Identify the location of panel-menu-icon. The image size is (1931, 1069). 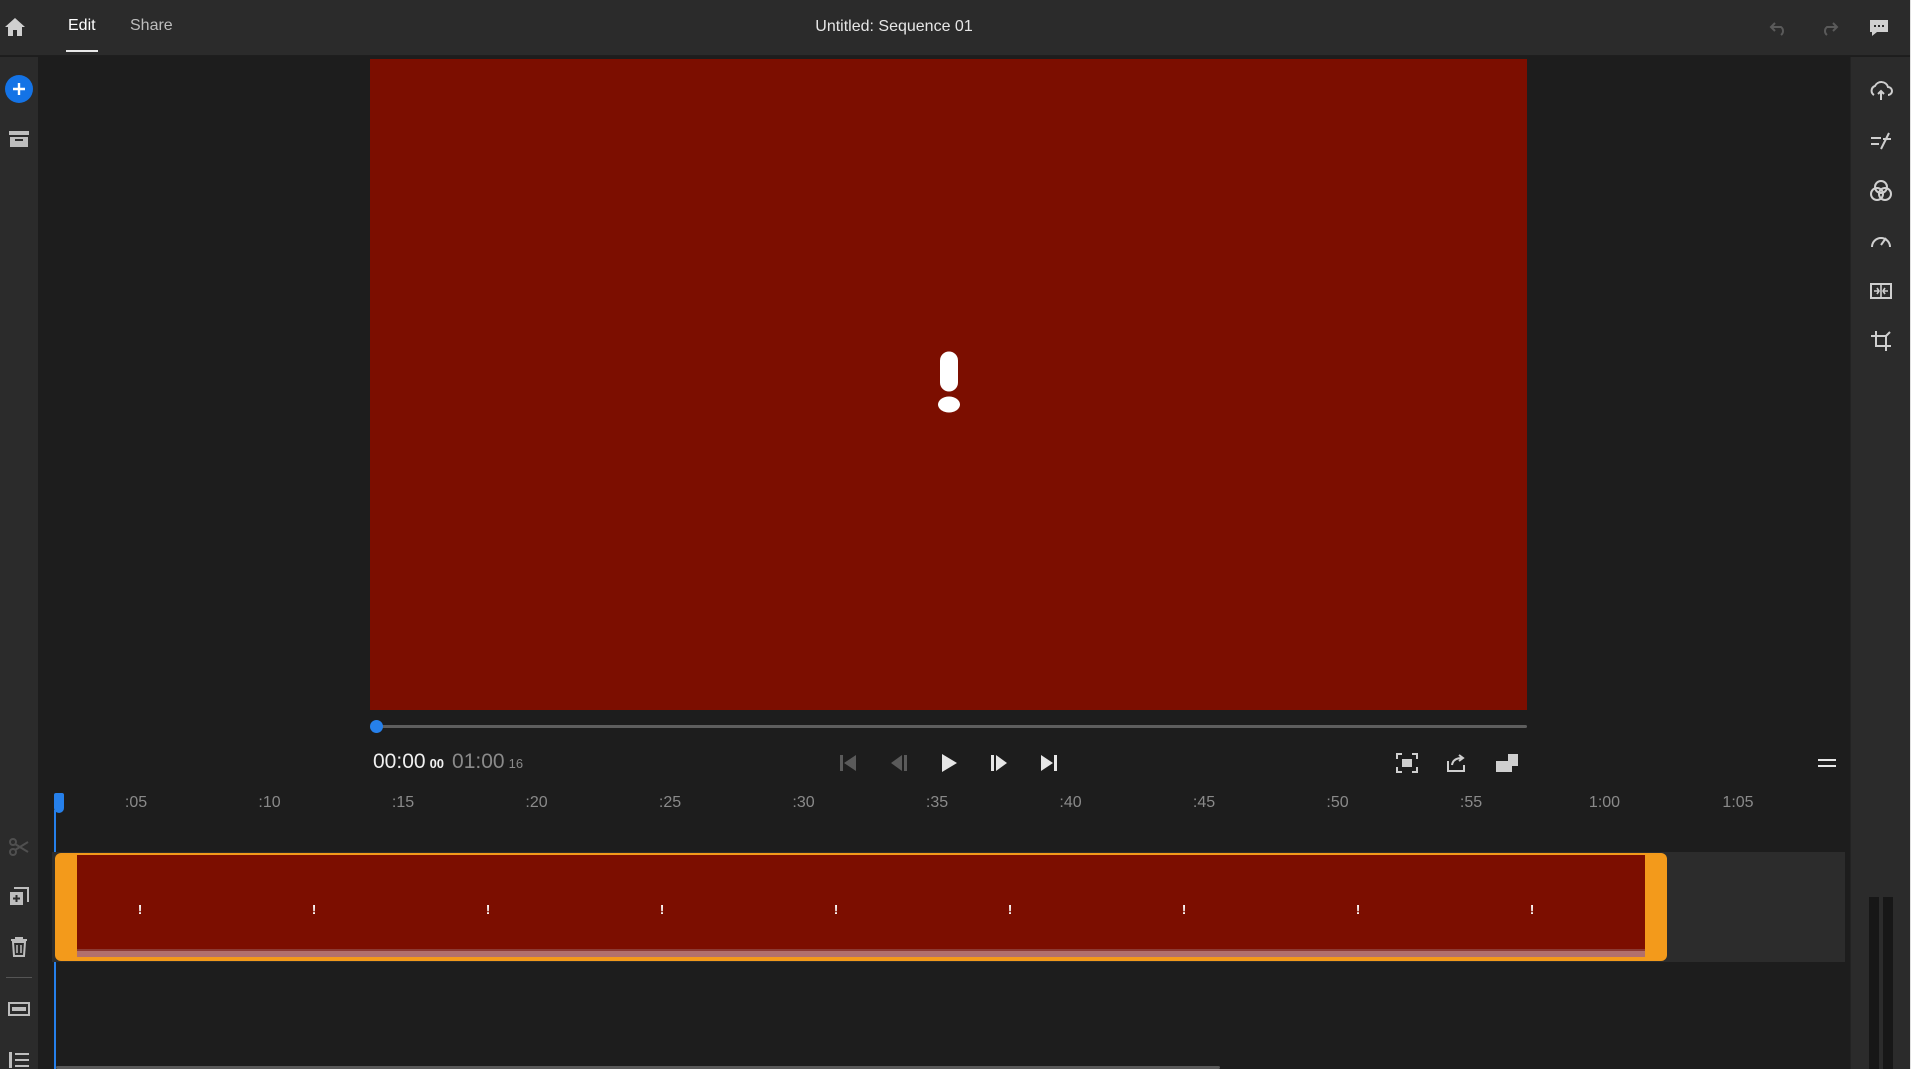
(1827, 763).